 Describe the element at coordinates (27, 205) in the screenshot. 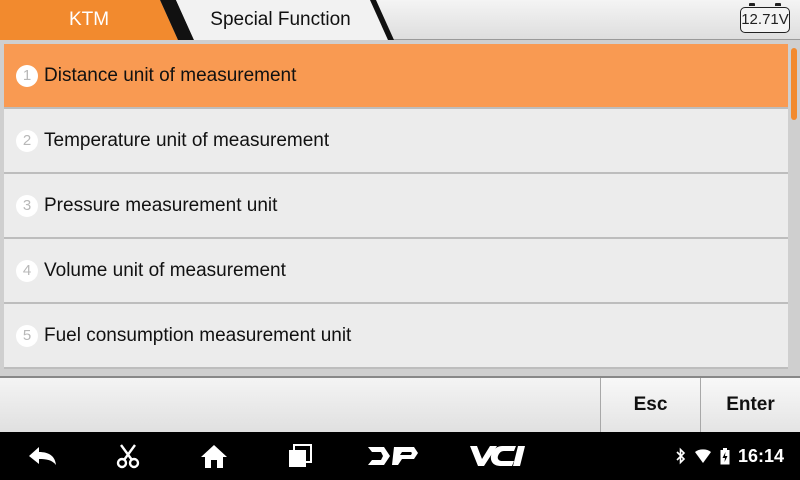

I see `item-number-badge: 3` at that location.